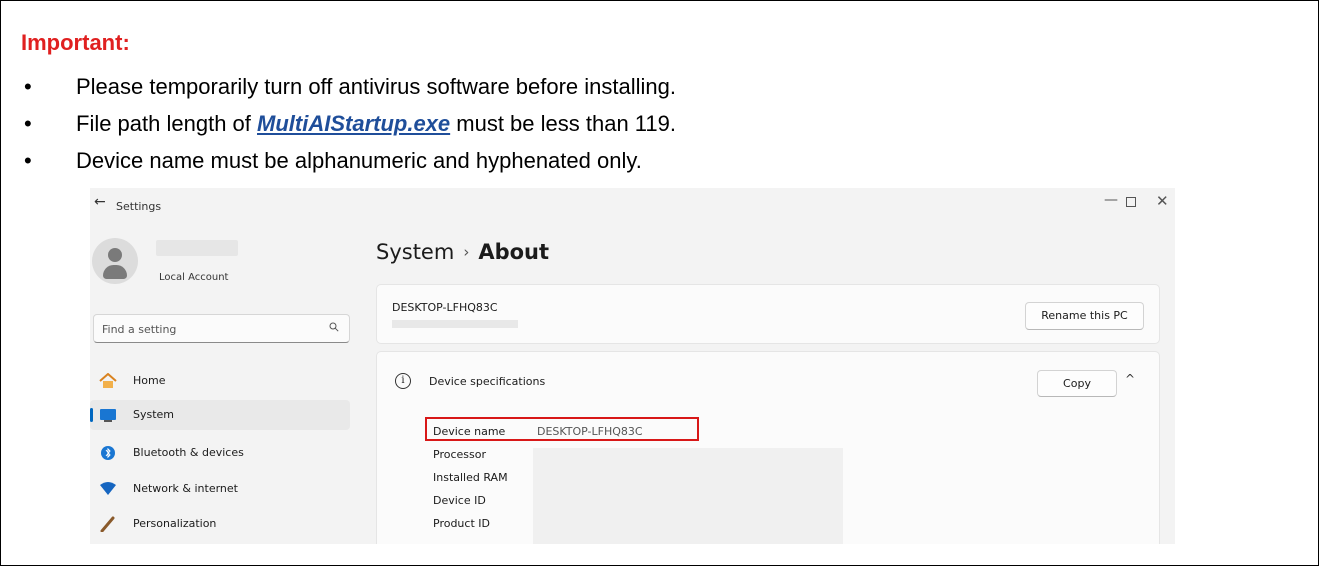 Image resolution: width=1319 pixels, height=566 pixels. Describe the element at coordinates (445, 307) in the screenshot. I see `pc-name: DESKTOP-LFHQ83C` at that location.